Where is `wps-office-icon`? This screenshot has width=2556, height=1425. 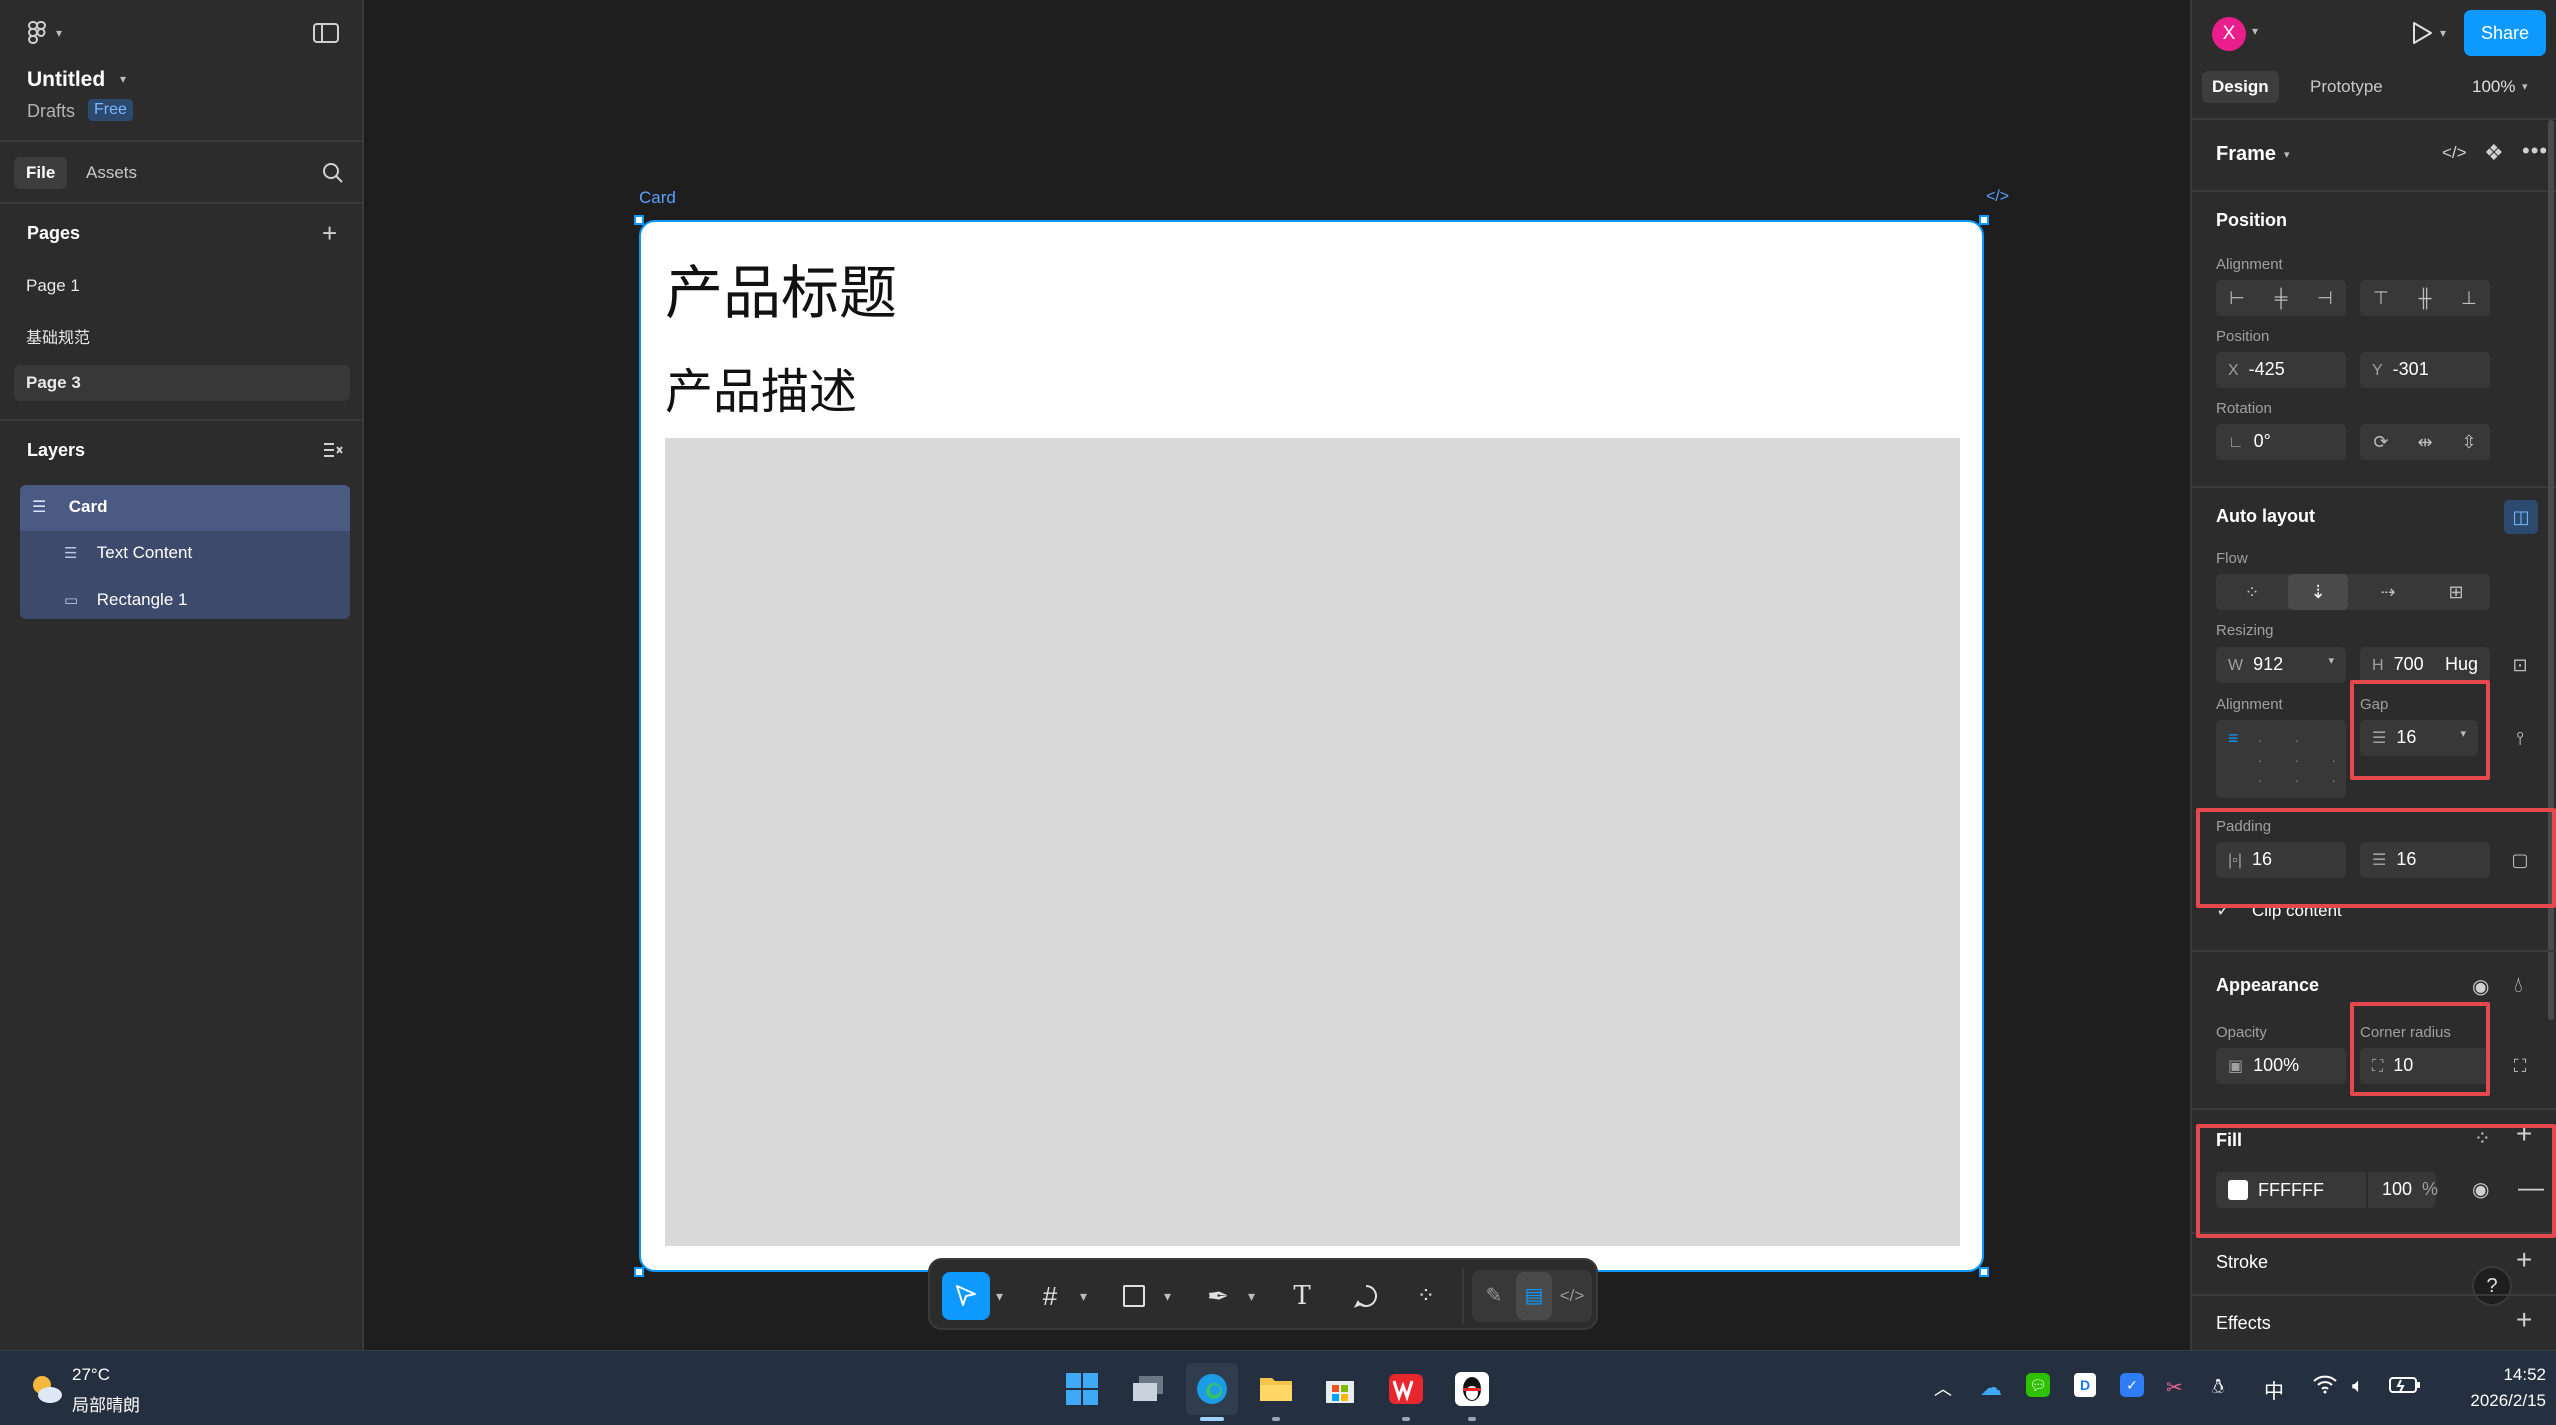
wps-office-icon is located at coordinates (1406, 1389).